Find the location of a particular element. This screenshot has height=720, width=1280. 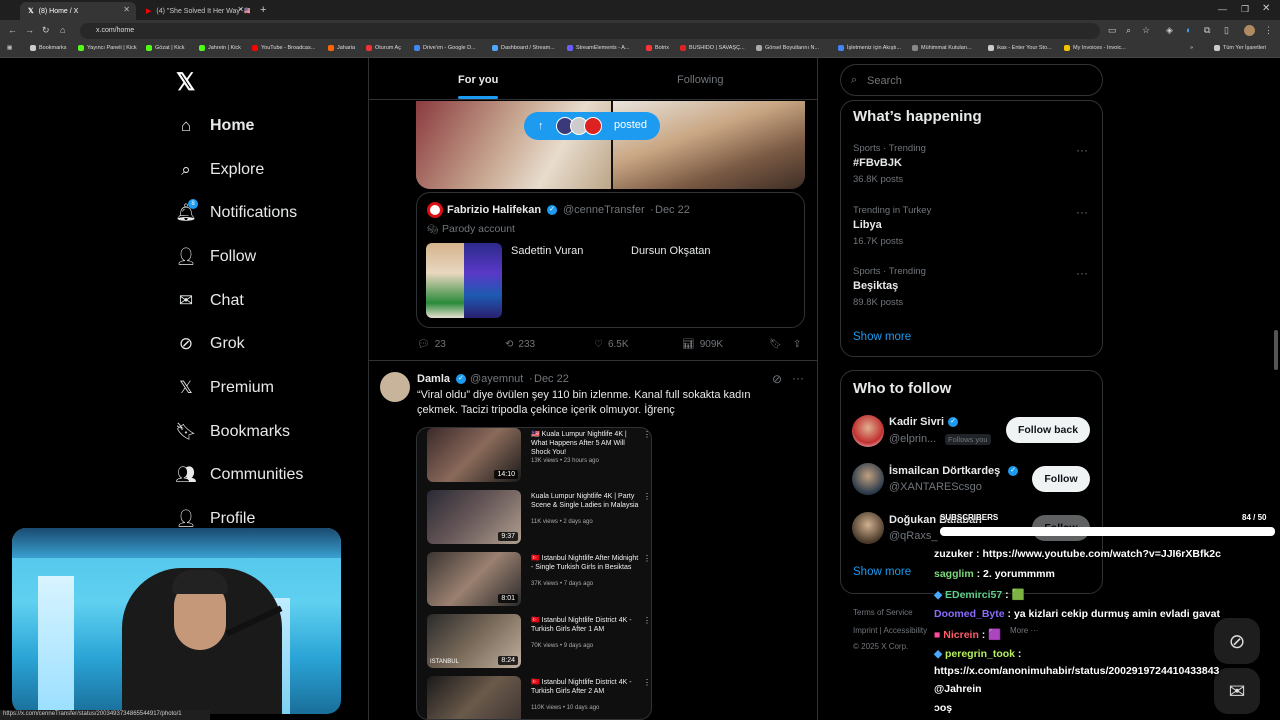

star-icon: ☆ is located at coordinates (1146, 30).